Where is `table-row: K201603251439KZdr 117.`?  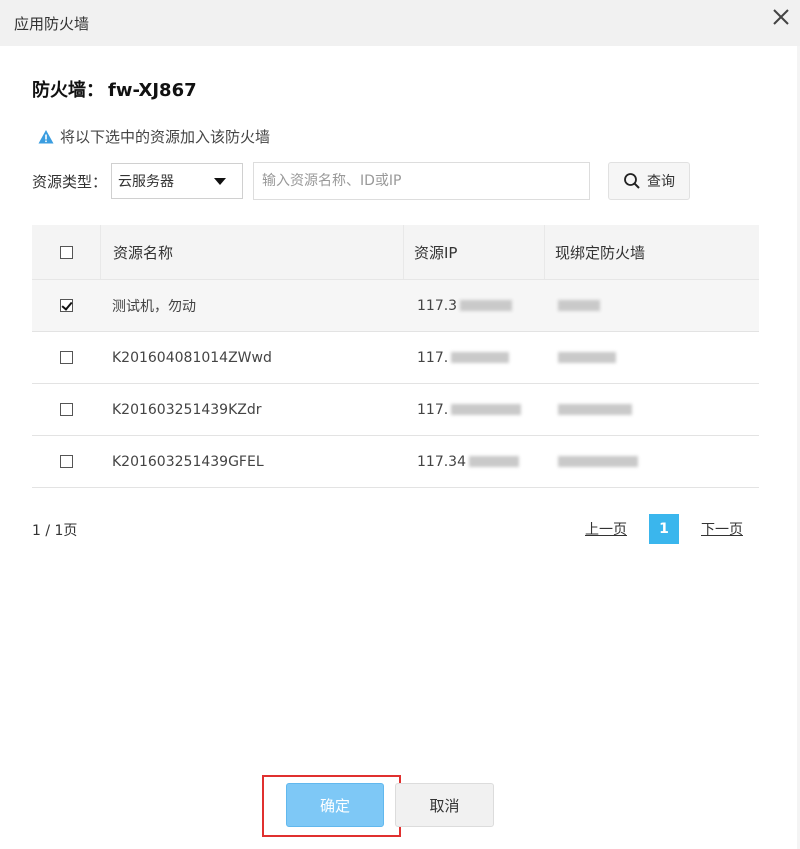 table-row: K201603251439KZdr 117. is located at coordinates (395, 410).